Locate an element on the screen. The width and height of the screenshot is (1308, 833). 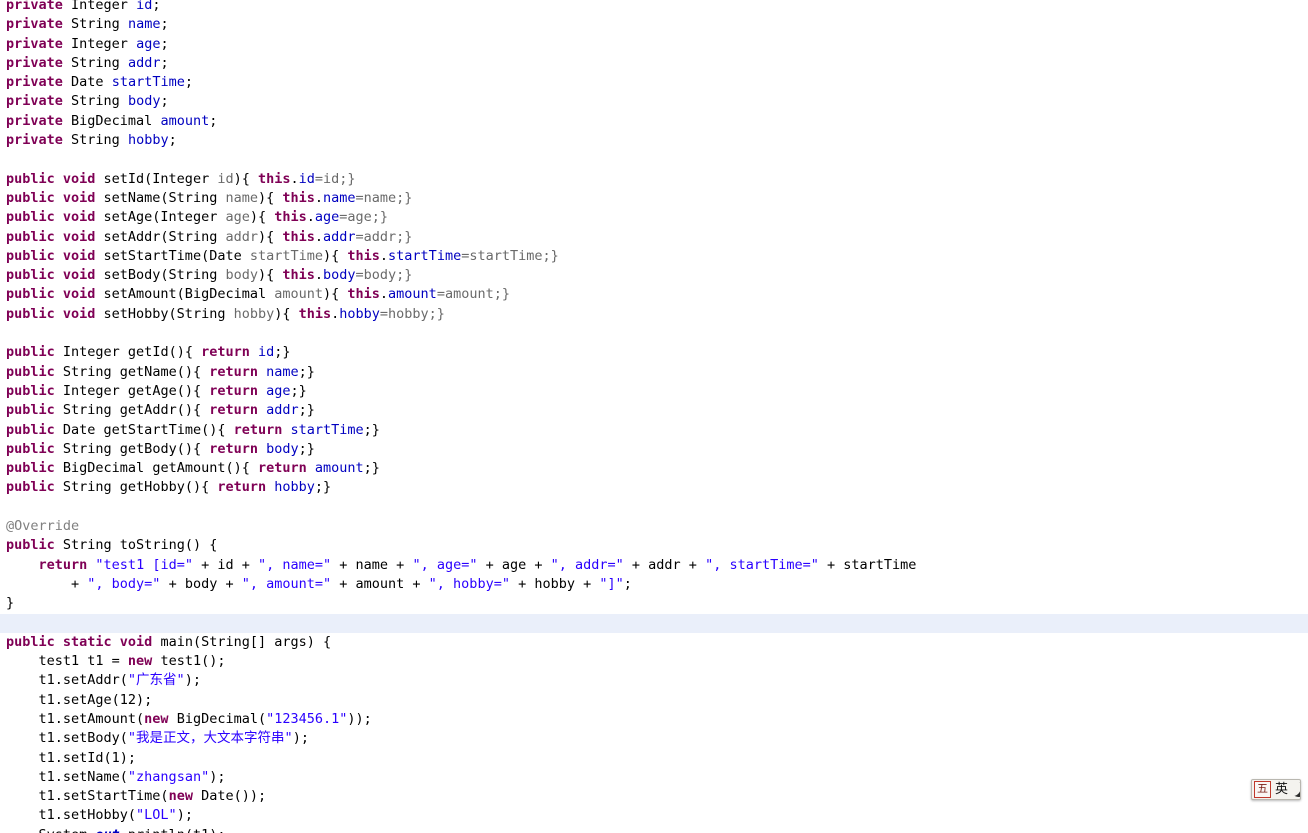
getter-method: public String getHobby(){ return hobby;} is located at coordinates (654, 487).